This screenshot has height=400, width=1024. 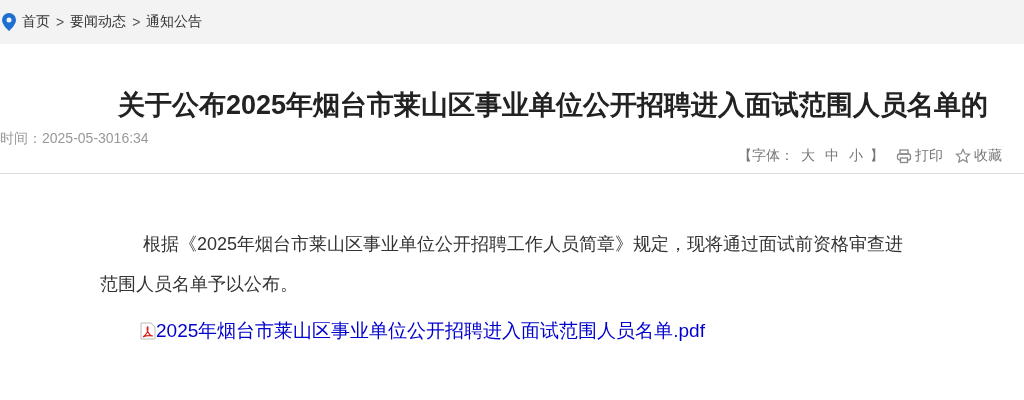 What do you see at coordinates (856, 156) in the screenshot?
I see `font-size-option: 小` at bounding box center [856, 156].